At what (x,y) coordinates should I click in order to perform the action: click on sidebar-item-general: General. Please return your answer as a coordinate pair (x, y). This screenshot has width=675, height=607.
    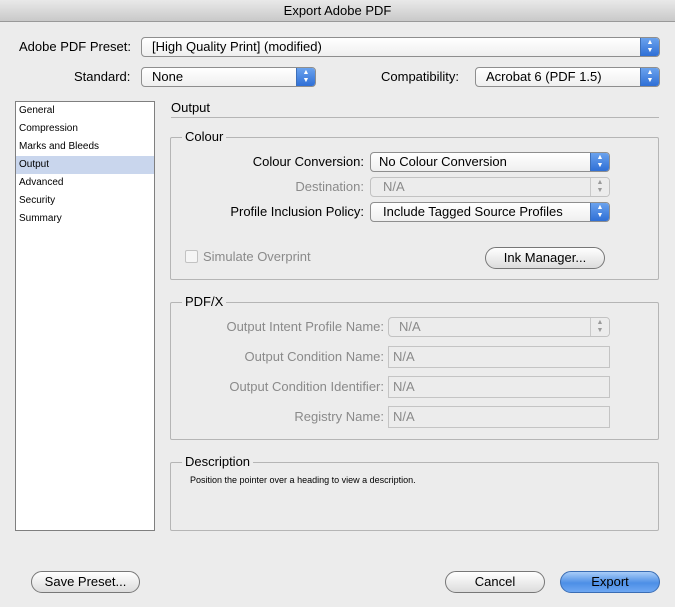
    Looking at the image, I should click on (85, 111).